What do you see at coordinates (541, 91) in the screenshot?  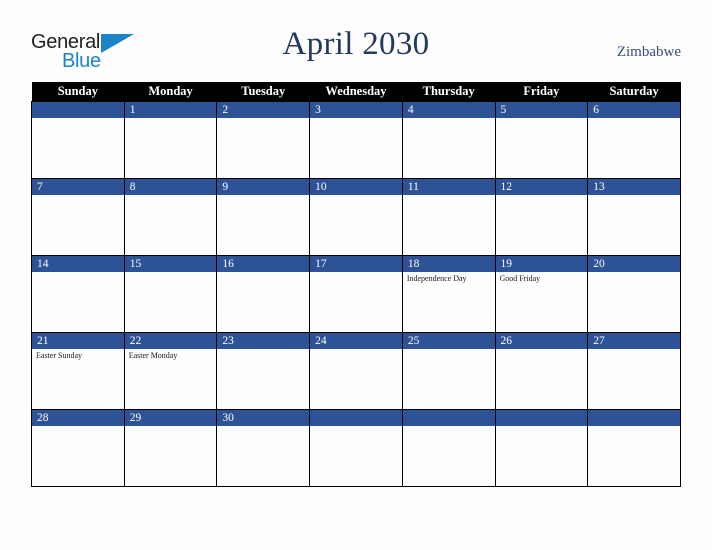 I see `weekday-header-friday: Friday` at bounding box center [541, 91].